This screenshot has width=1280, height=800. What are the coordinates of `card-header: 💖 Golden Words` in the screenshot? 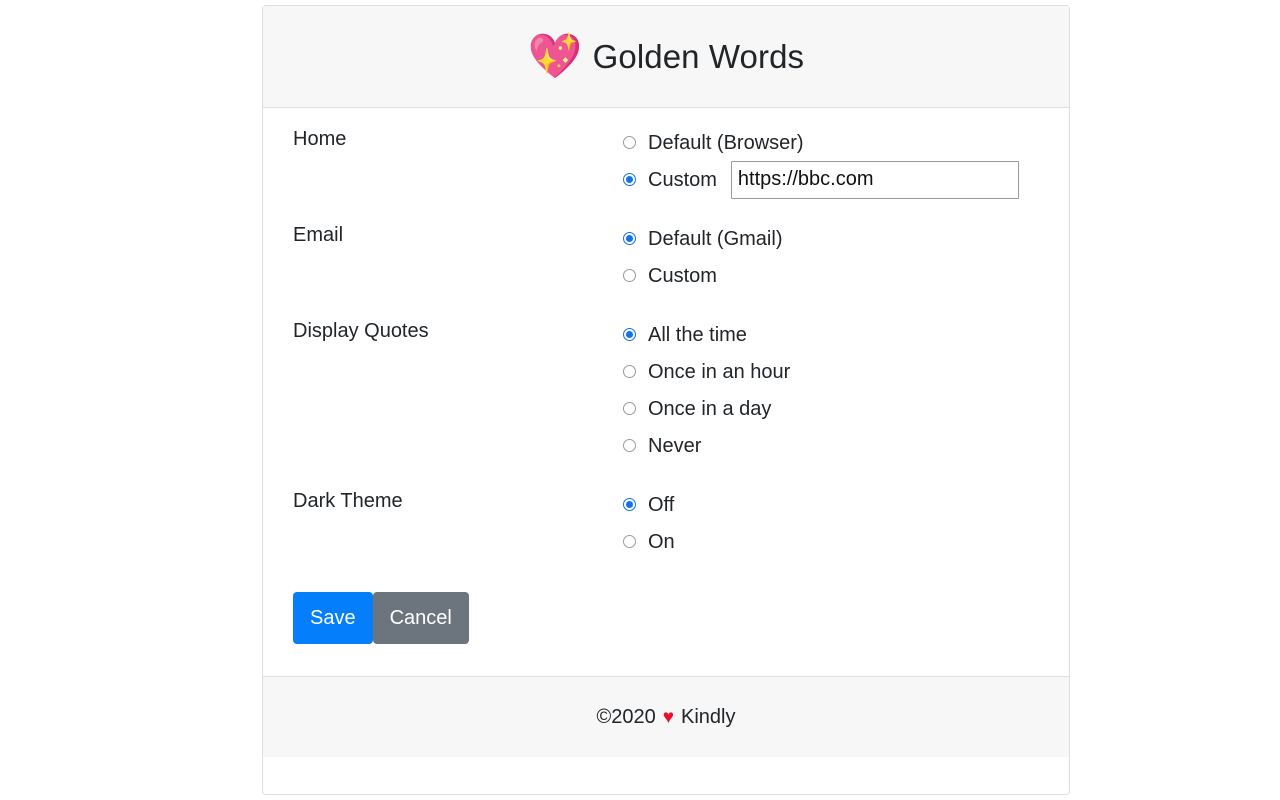 It's located at (666, 57).